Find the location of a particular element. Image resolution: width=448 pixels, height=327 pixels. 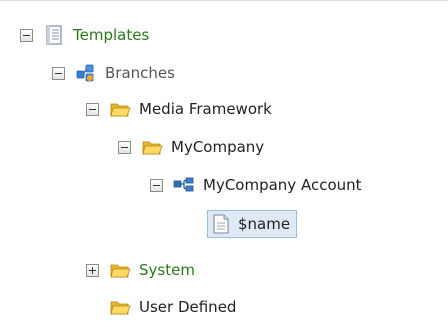

tree-node-mycompany: MyCompany is located at coordinates (192, 147).